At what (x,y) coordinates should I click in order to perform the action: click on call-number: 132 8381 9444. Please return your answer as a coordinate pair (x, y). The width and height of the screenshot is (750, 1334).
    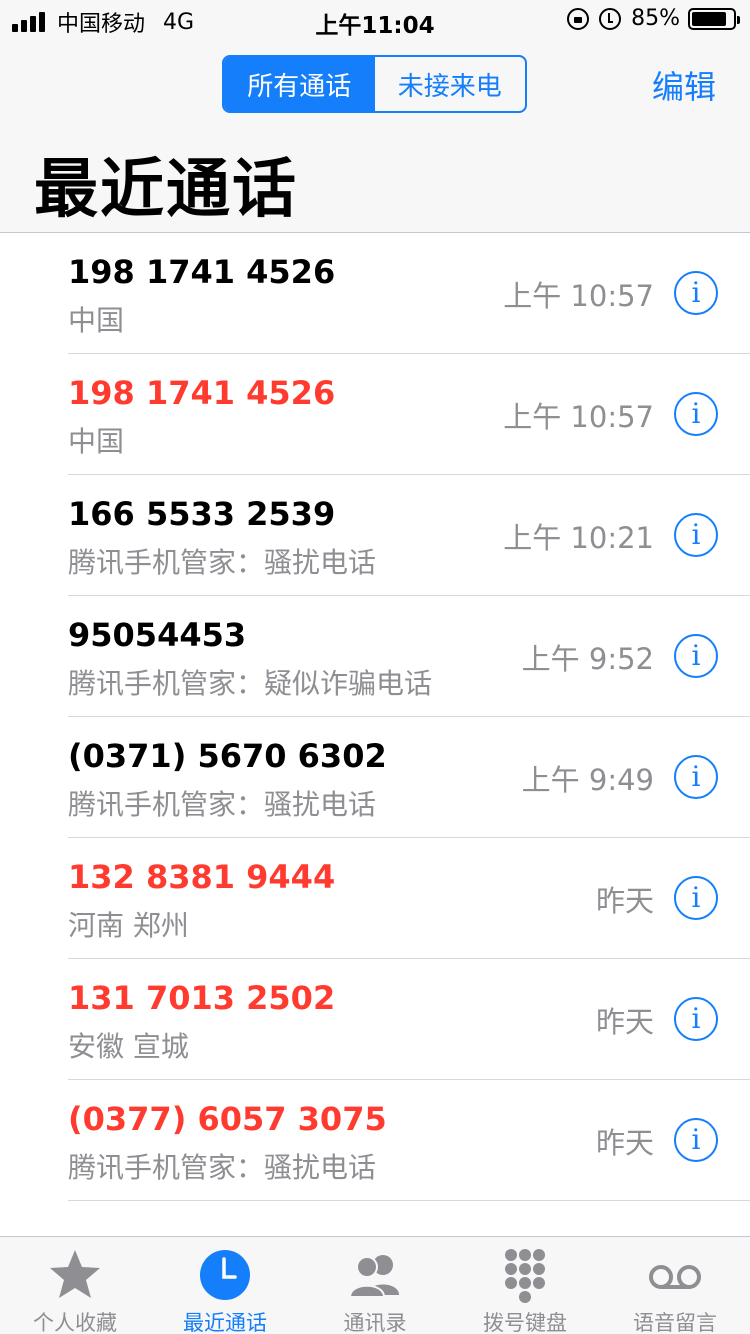
    Looking at the image, I should click on (202, 877).